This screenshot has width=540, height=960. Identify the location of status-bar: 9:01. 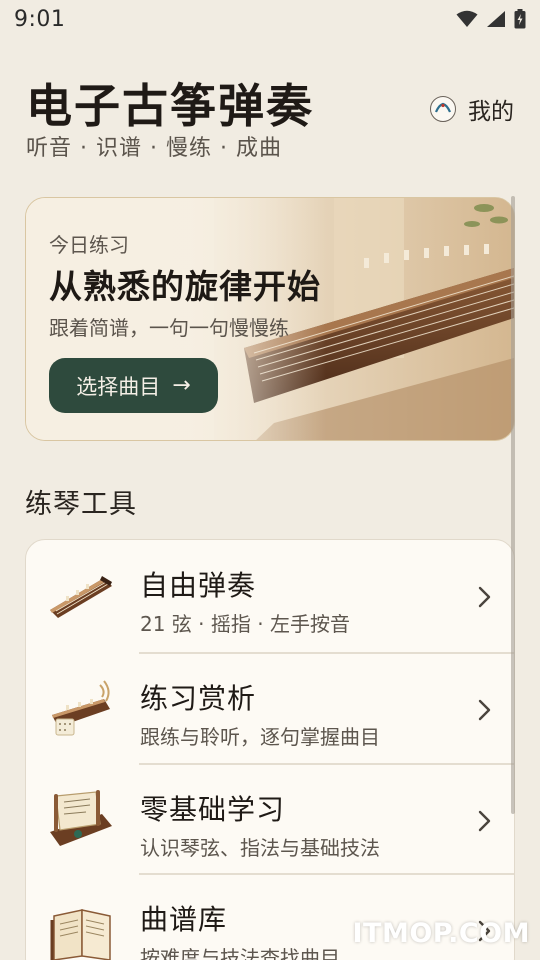
(270, 19).